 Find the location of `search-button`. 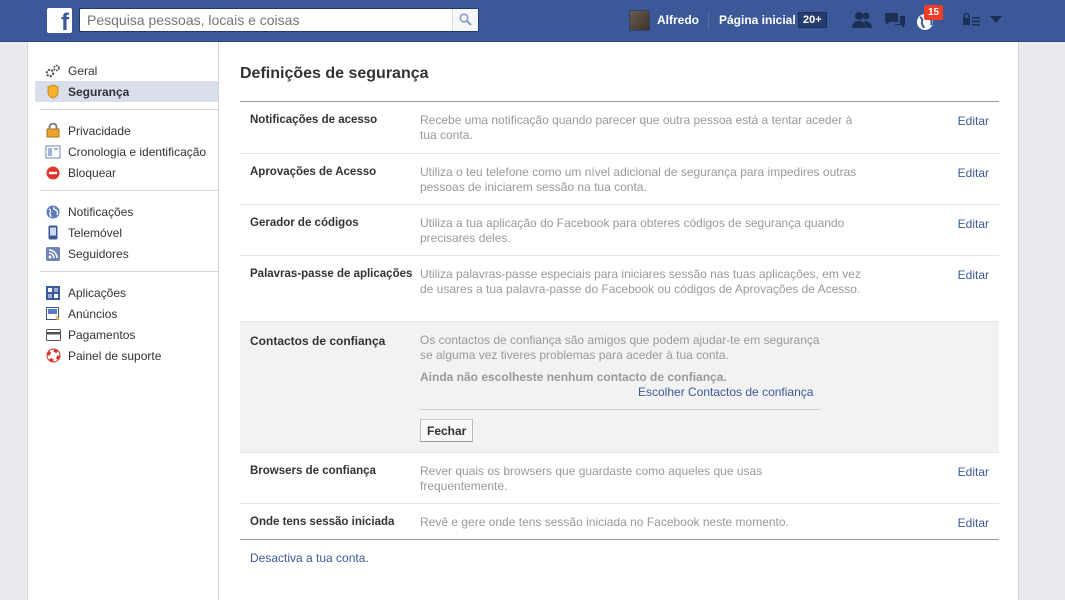

search-button is located at coordinates (465, 20).